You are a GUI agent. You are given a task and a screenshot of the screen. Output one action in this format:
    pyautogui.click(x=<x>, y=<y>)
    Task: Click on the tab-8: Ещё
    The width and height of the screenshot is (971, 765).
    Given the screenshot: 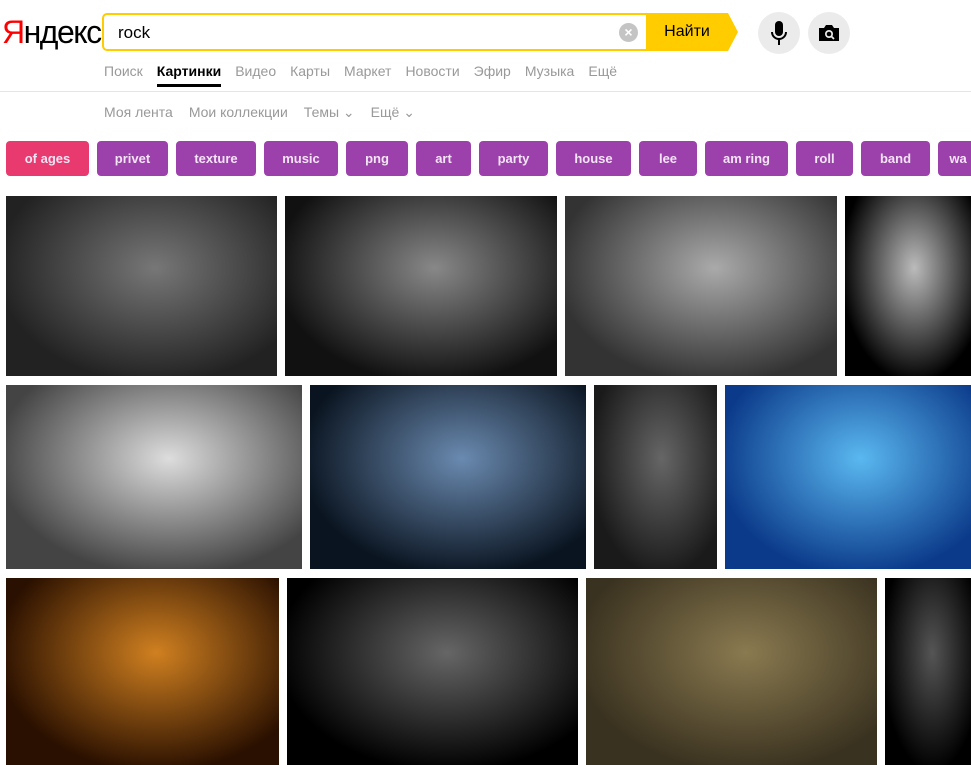 What is the action you would take?
    pyautogui.click(x=602, y=75)
    